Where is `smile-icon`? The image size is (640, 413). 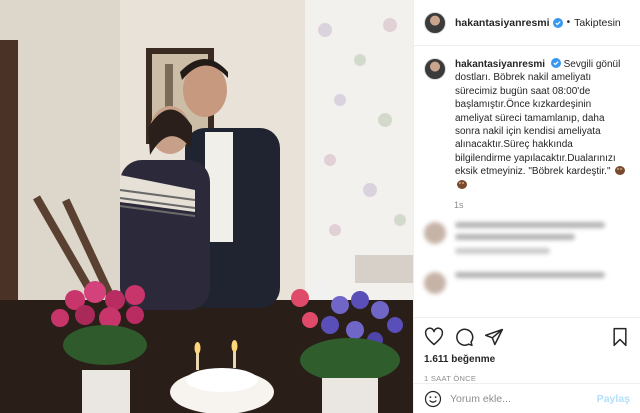
smile-icon is located at coordinates (433, 399).